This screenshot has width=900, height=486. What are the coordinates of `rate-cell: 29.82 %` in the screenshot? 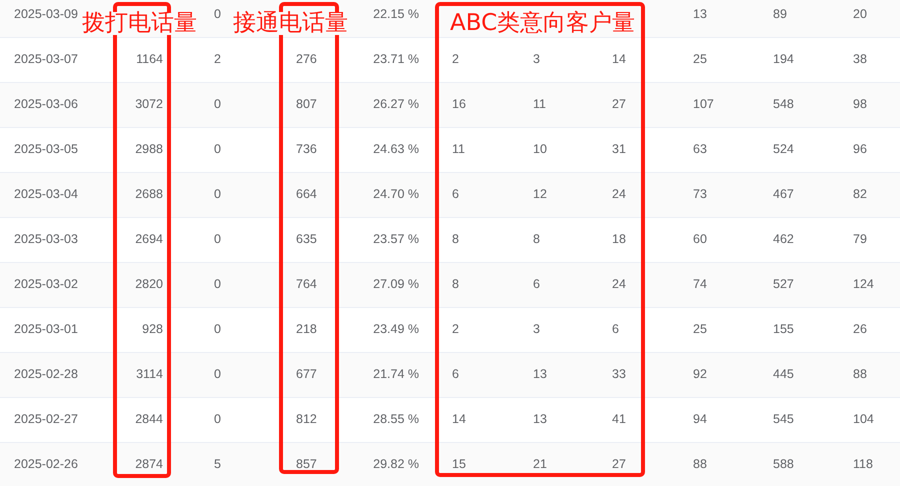 It's located at (396, 464).